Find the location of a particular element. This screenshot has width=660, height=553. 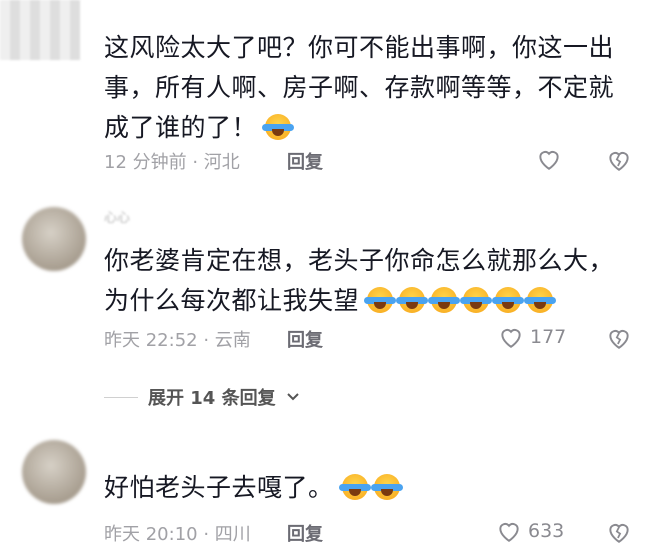

comment-meta: 昨天 22:52 · 云南 is located at coordinates (177, 340).